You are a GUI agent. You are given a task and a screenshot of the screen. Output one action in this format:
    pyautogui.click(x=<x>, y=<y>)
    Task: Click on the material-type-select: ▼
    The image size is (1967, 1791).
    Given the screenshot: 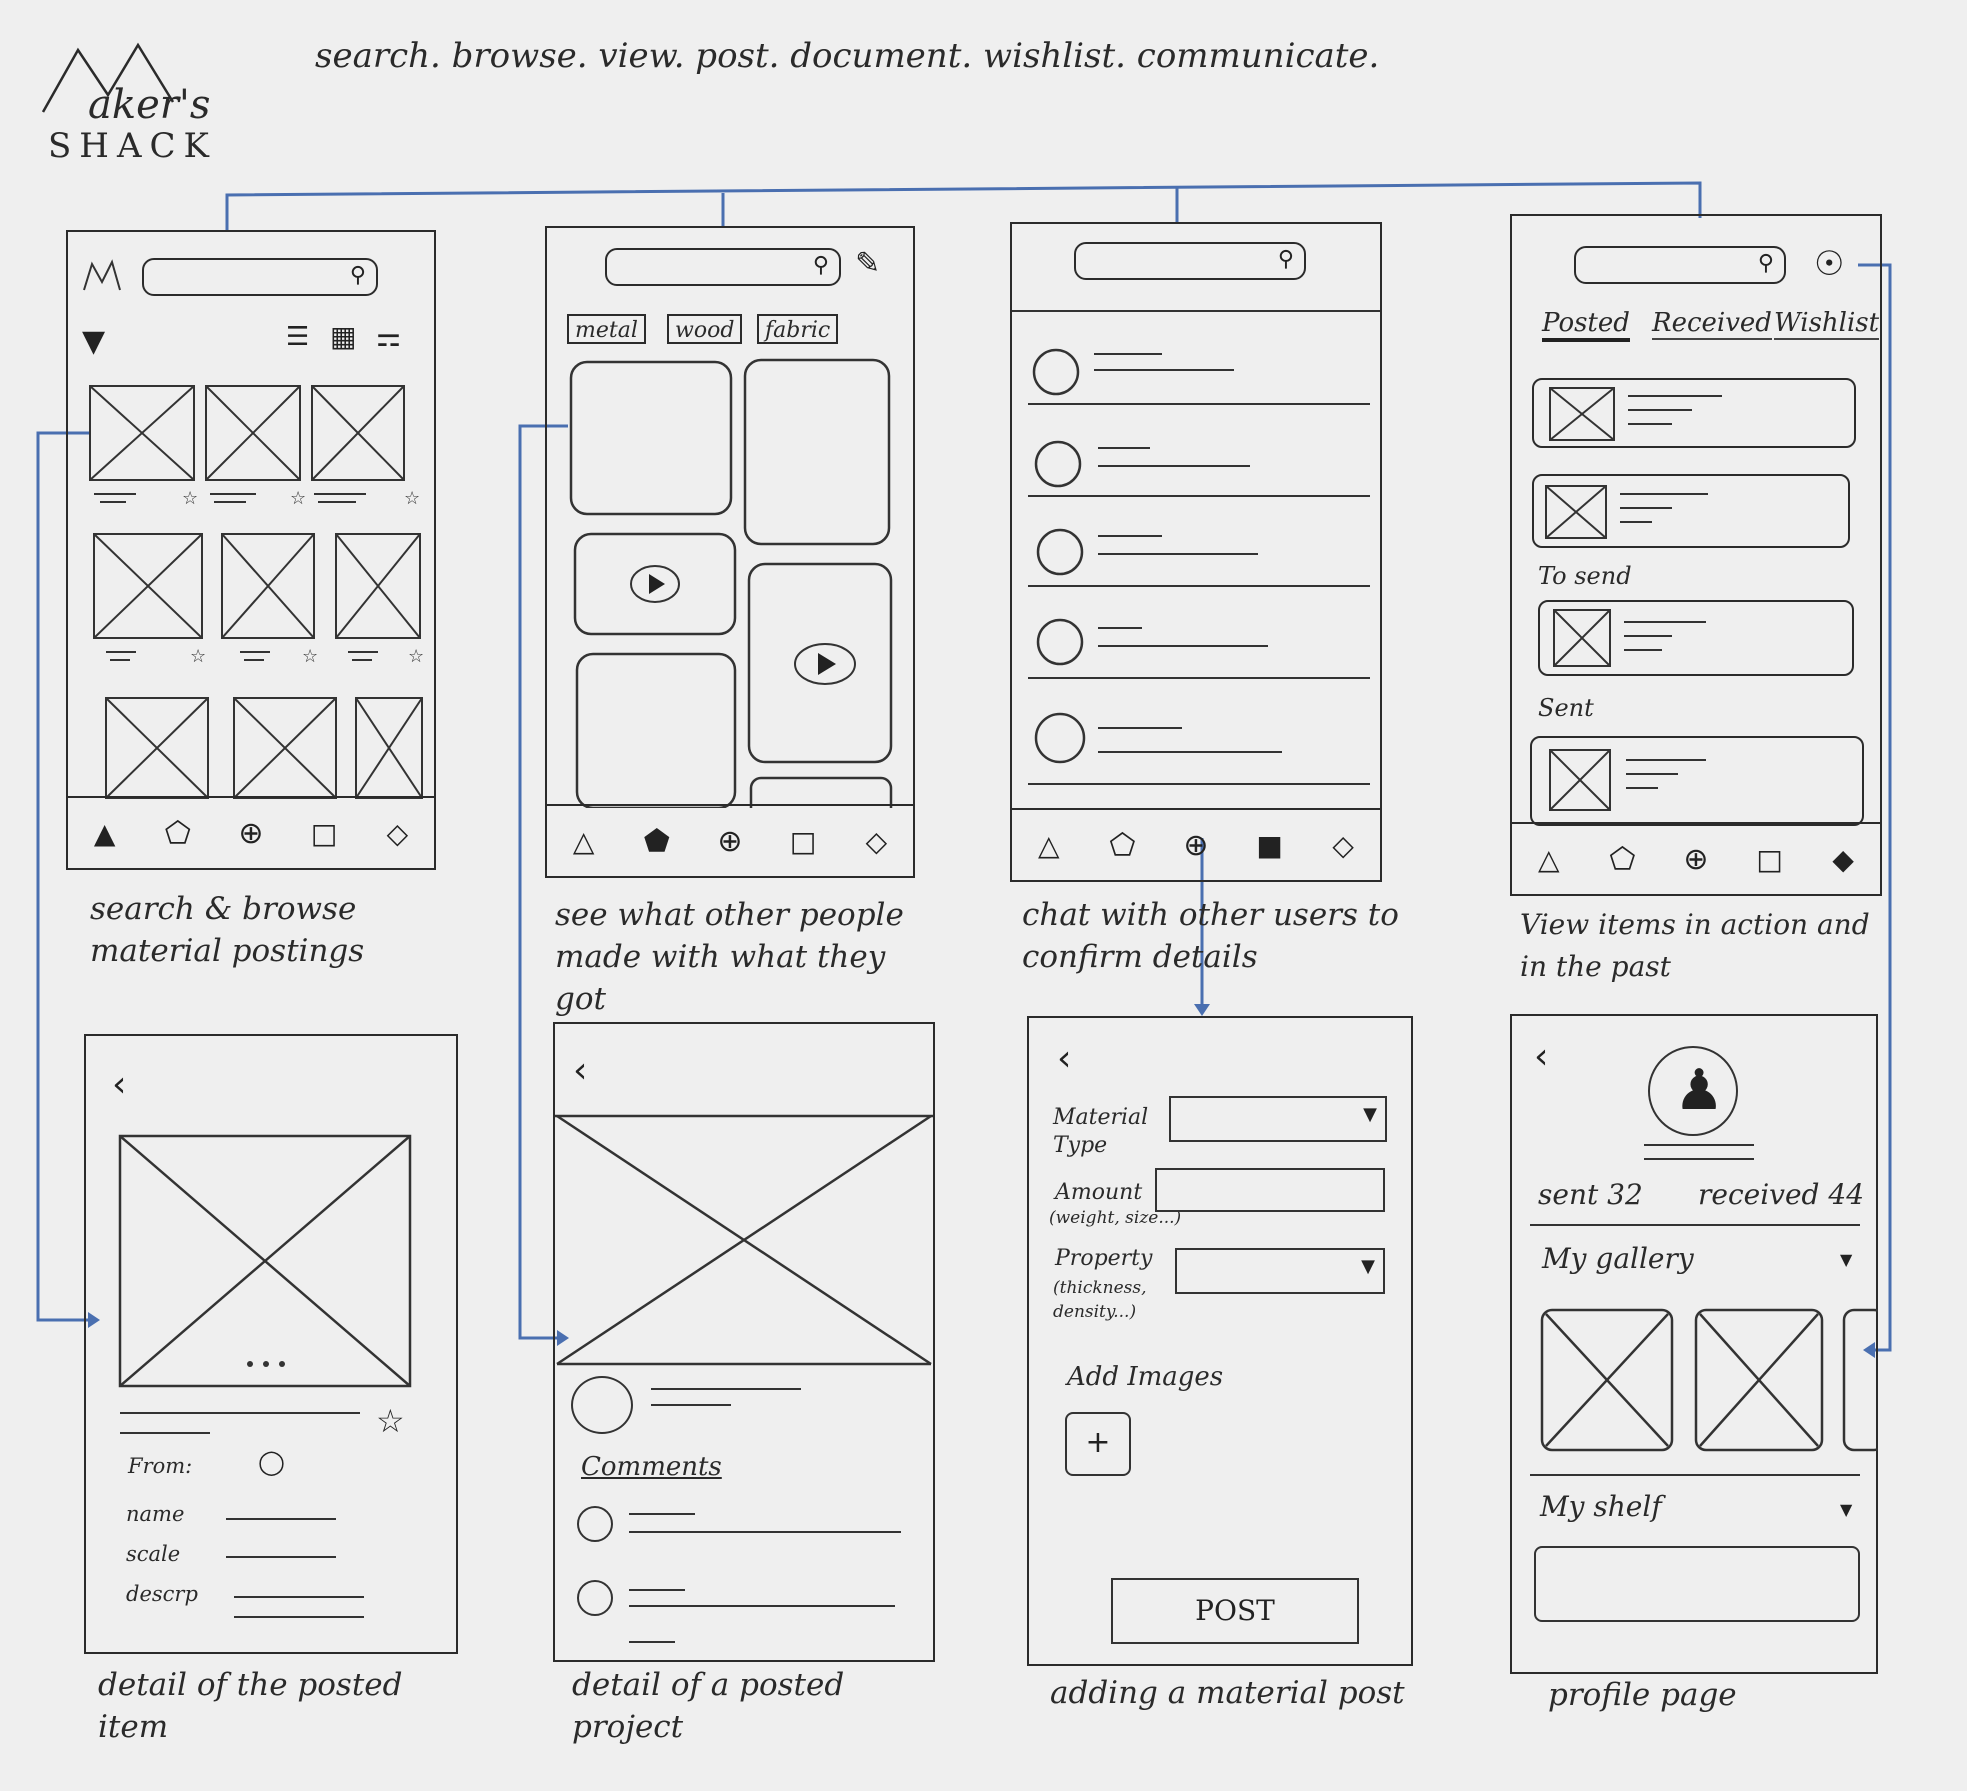 What is the action you would take?
    pyautogui.click(x=1278, y=1119)
    